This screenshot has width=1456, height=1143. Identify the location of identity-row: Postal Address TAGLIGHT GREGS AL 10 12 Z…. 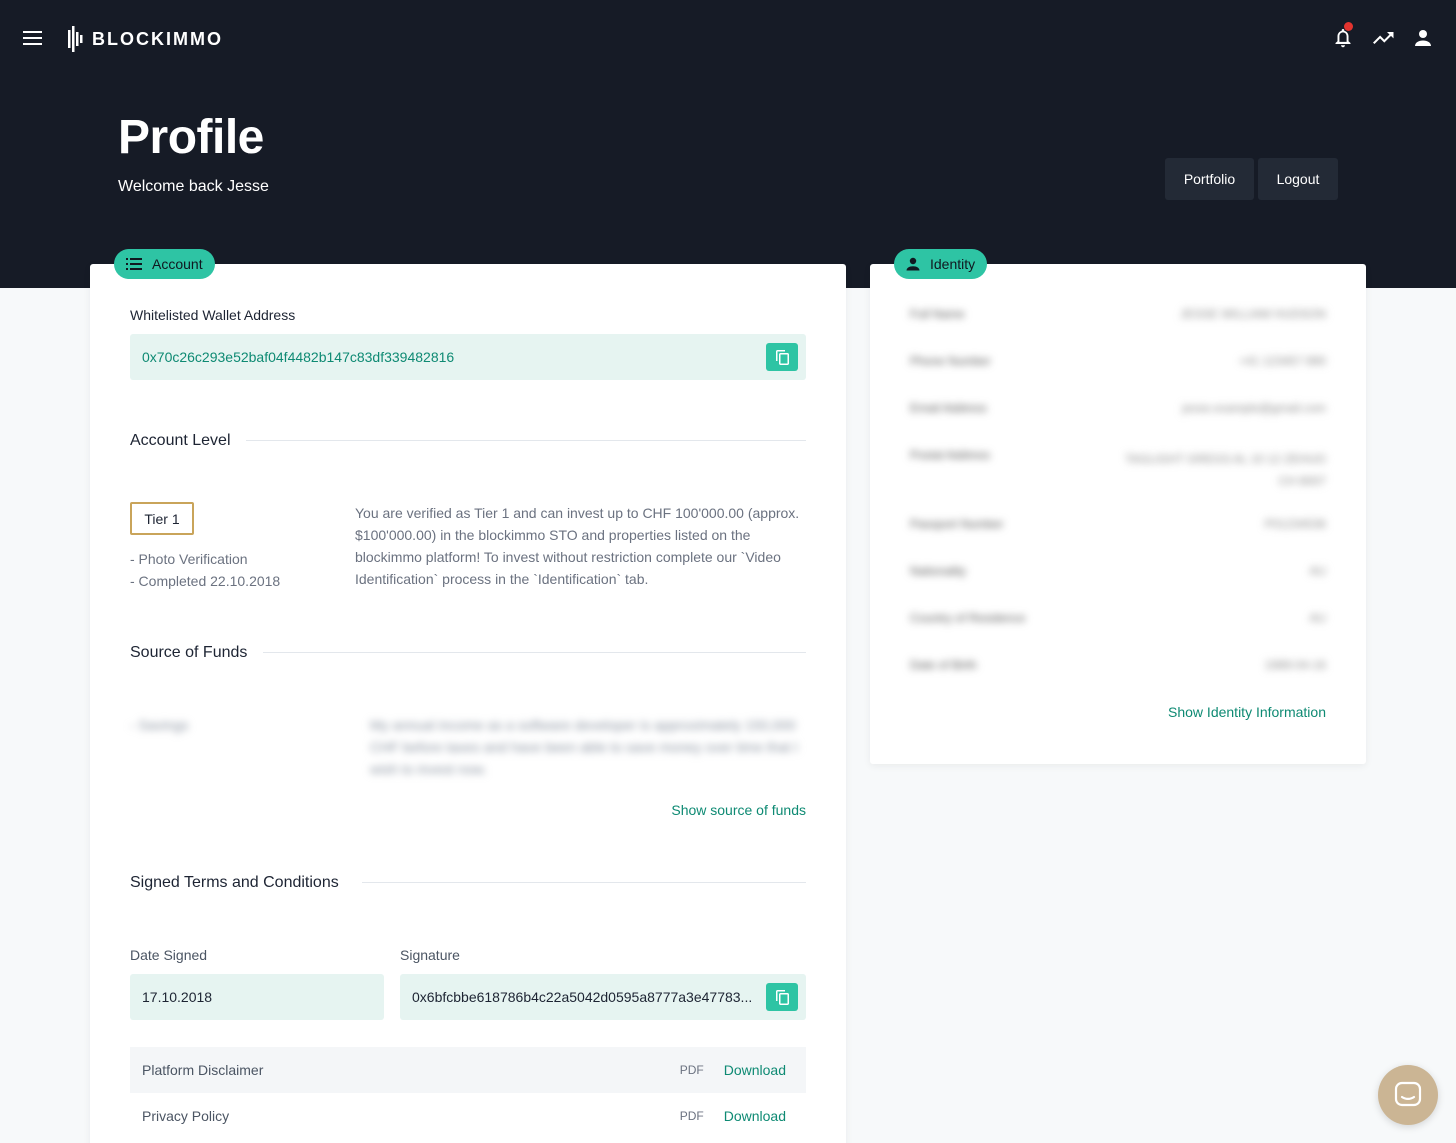
(1118, 470).